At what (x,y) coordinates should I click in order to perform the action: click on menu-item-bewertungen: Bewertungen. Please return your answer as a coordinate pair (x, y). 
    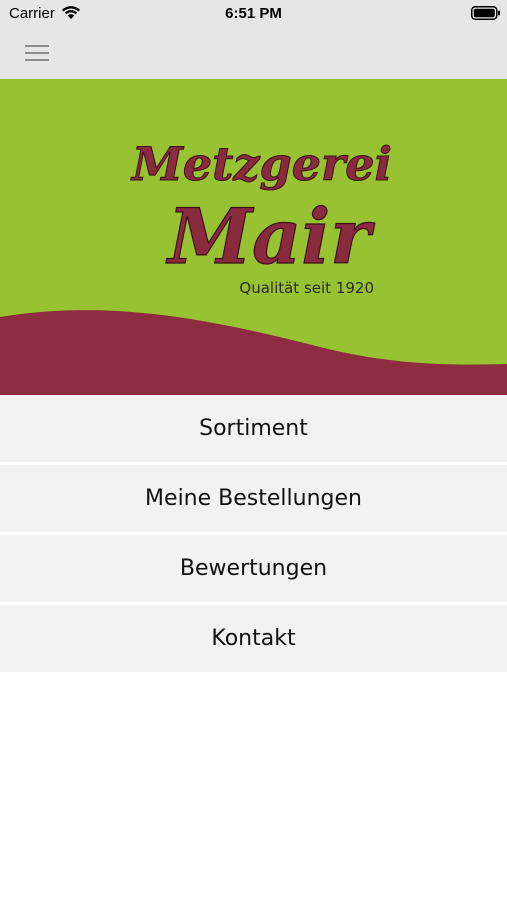
    Looking at the image, I should click on (253, 568).